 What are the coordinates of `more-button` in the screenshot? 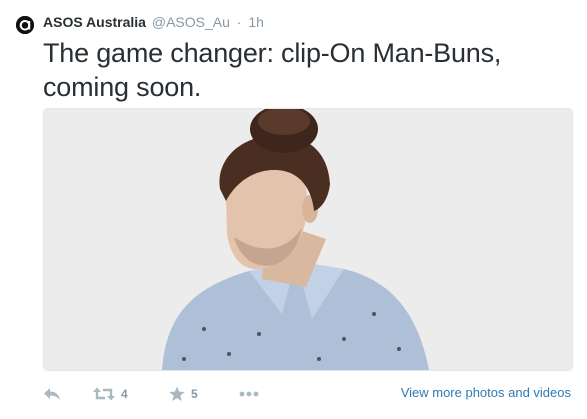 It's located at (249, 394).